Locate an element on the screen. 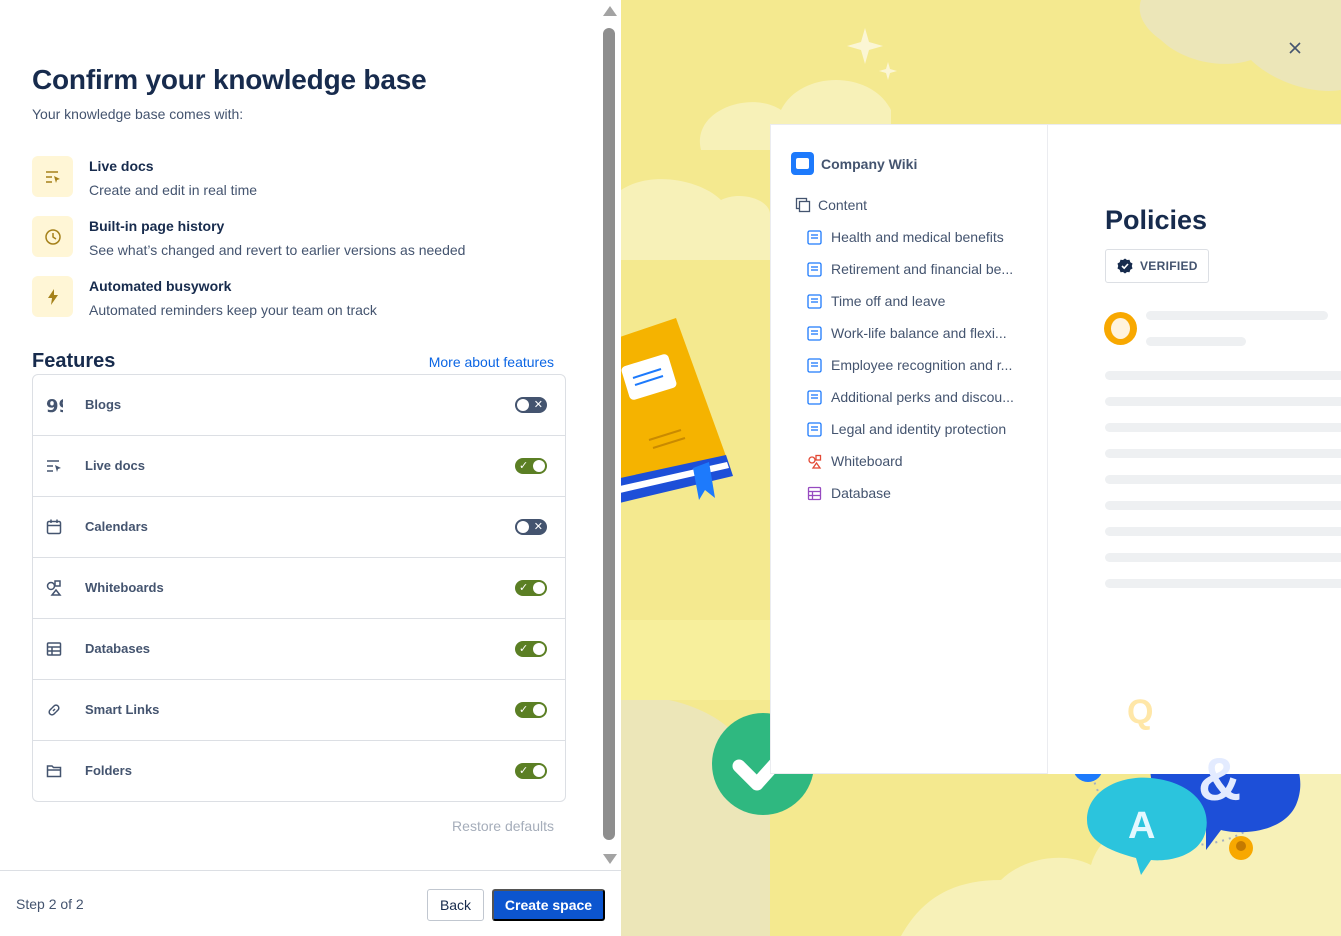 This screenshot has height=936, width=1341. page-title: Policies is located at coordinates (1156, 220).